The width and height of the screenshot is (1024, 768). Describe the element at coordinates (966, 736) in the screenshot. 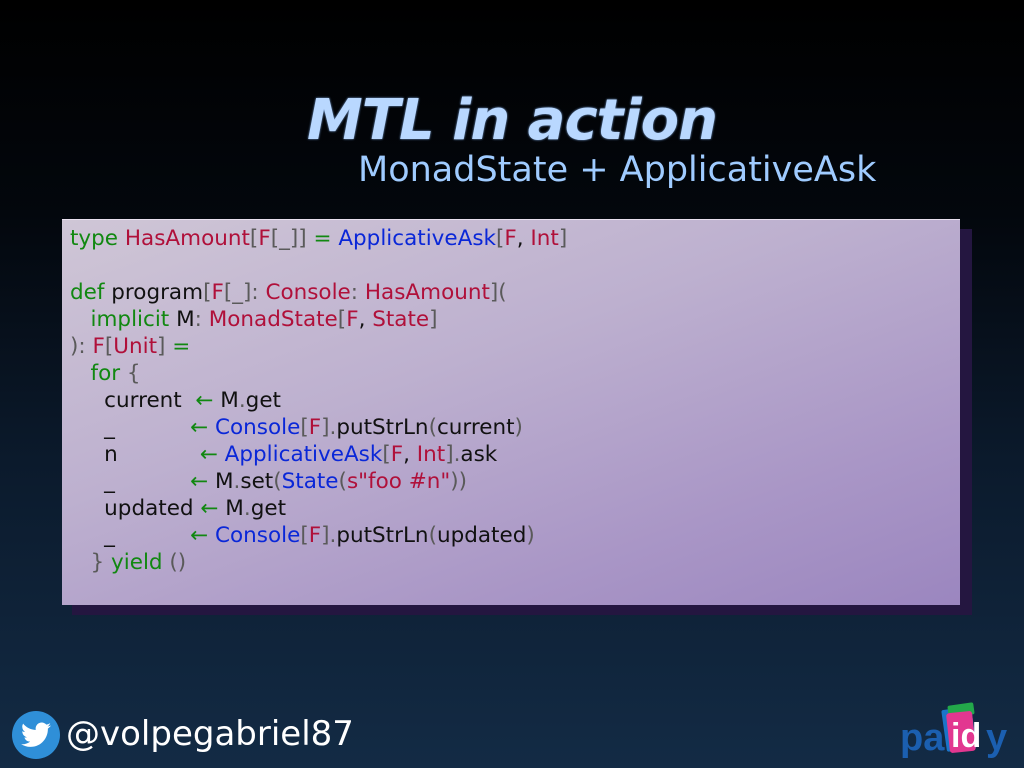

I see `svg-text: id` at that location.